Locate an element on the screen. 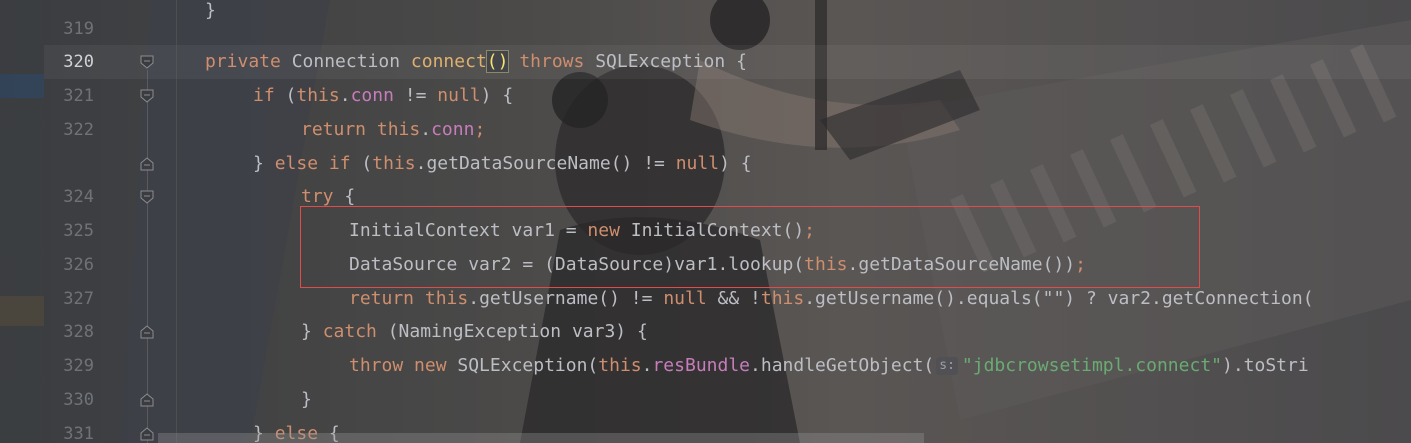 The height and width of the screenshot is (443, 1411). line-number: 322 is located at coordinates (78, 130).